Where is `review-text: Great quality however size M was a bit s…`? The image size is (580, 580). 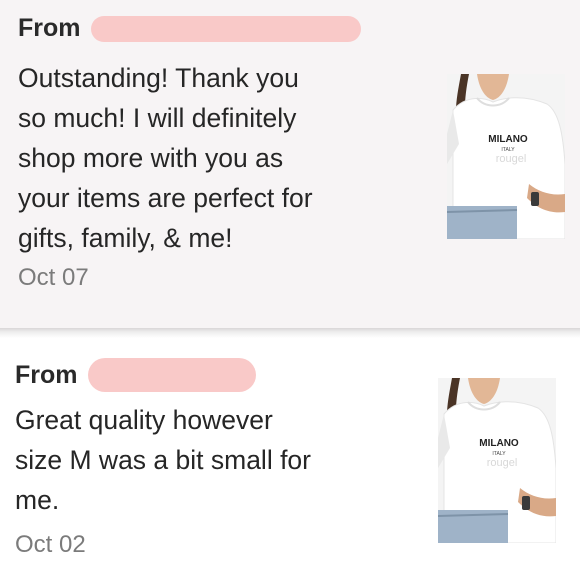
review-text: Great quality however size M was a bit s… is located at coordinates (163, 460).